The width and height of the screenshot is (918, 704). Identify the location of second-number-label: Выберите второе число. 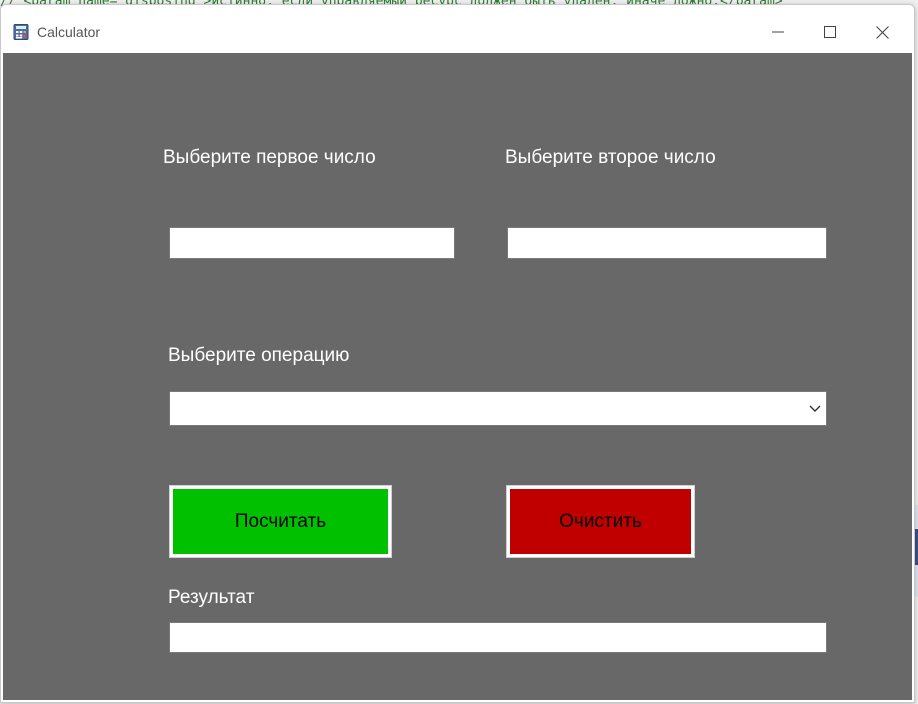
(610, 157).